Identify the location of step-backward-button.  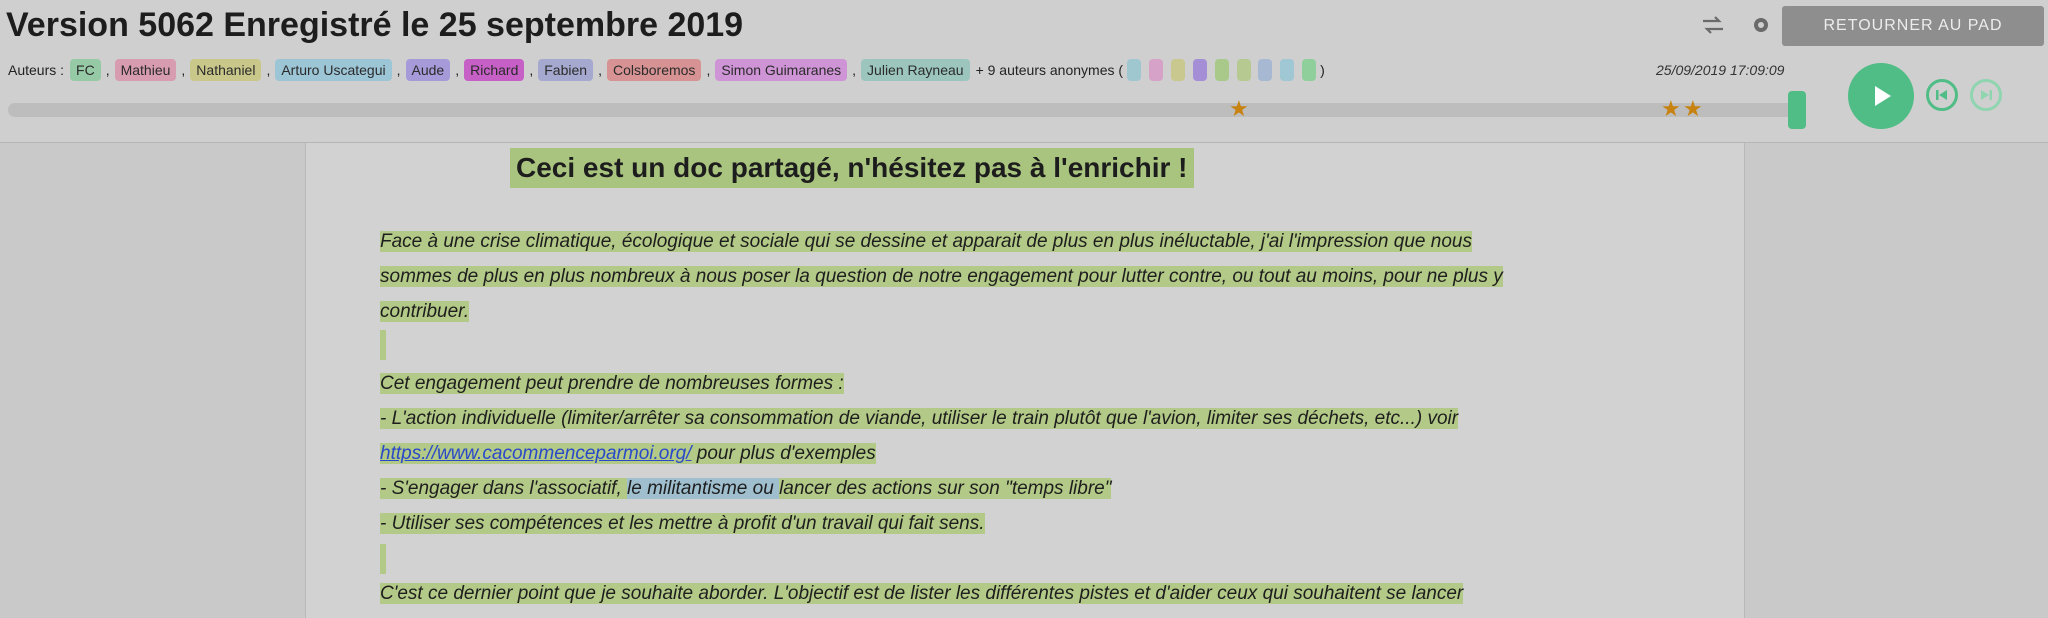
(1942, 95).